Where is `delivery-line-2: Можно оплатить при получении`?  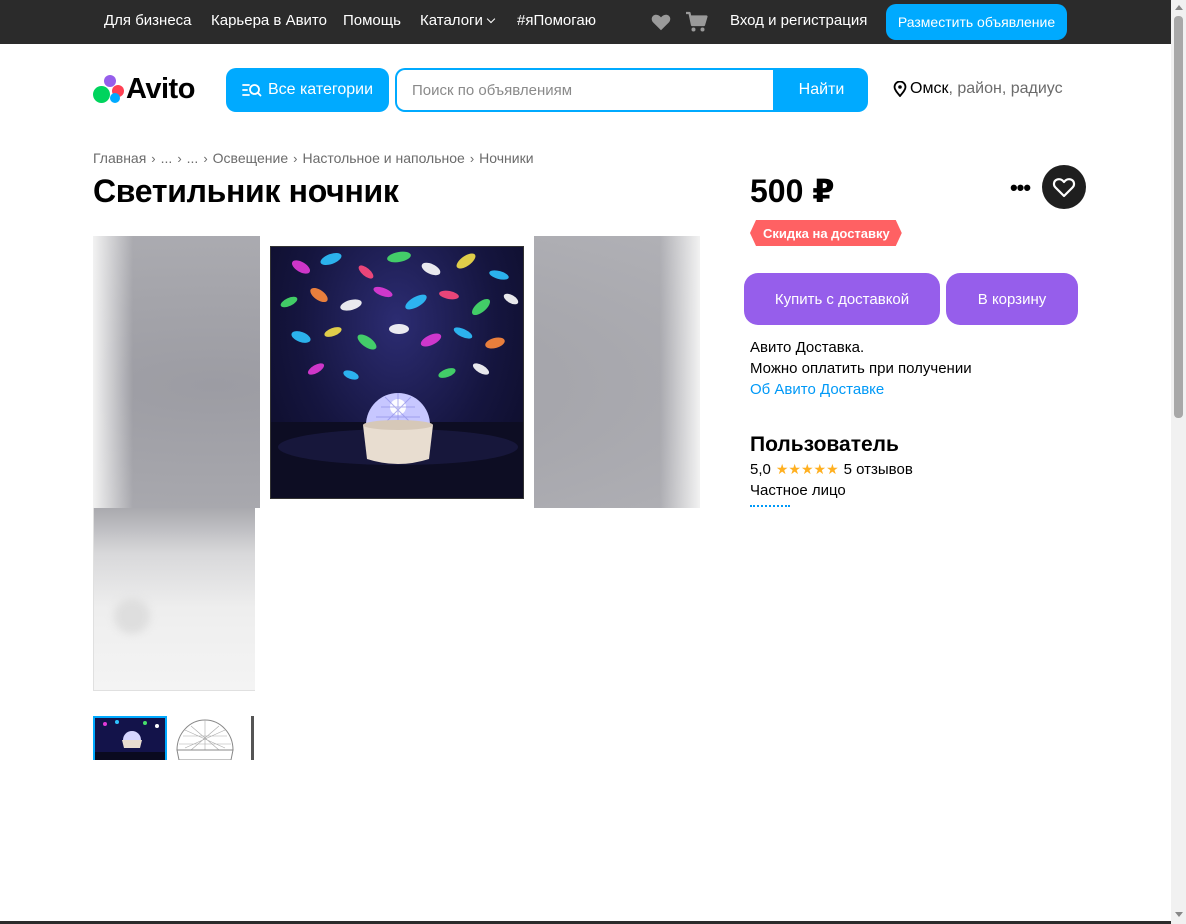
delivery-line-2: Можно оплатить при получении is located at coordinates (861, 368).